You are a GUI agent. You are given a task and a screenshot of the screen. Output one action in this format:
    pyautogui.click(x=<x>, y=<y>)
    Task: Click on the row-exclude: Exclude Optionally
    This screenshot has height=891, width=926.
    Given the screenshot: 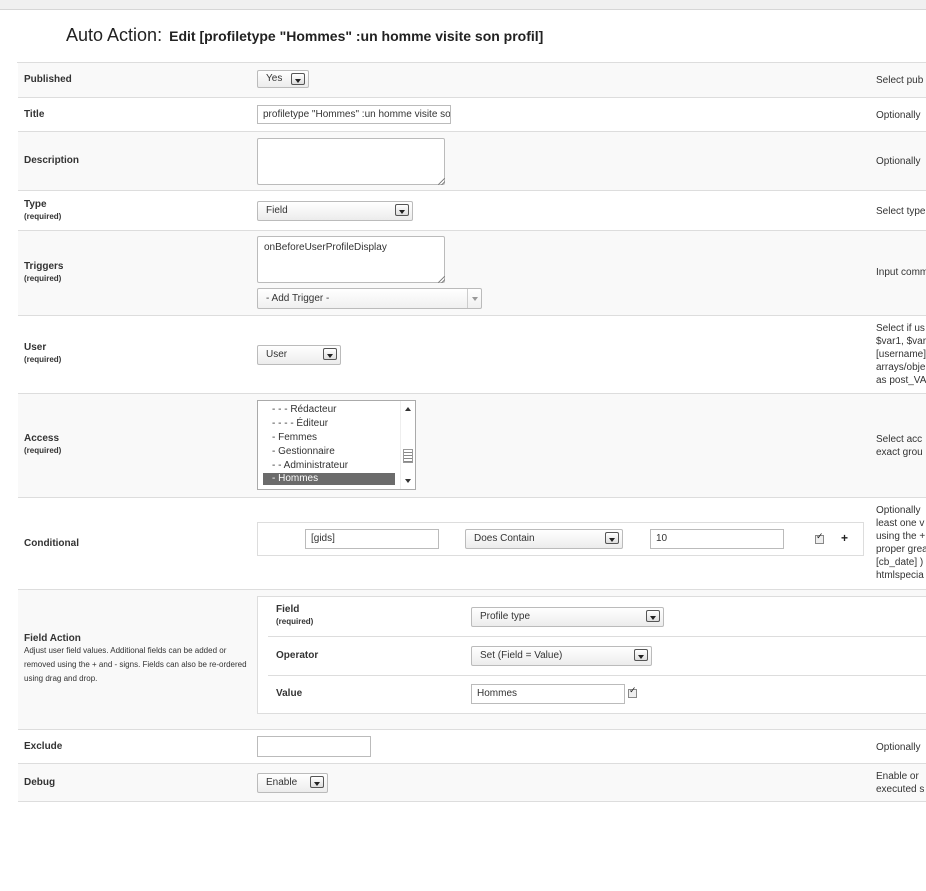 What is the action you would take?
    pyautogui.click(x=472, y=747)
    